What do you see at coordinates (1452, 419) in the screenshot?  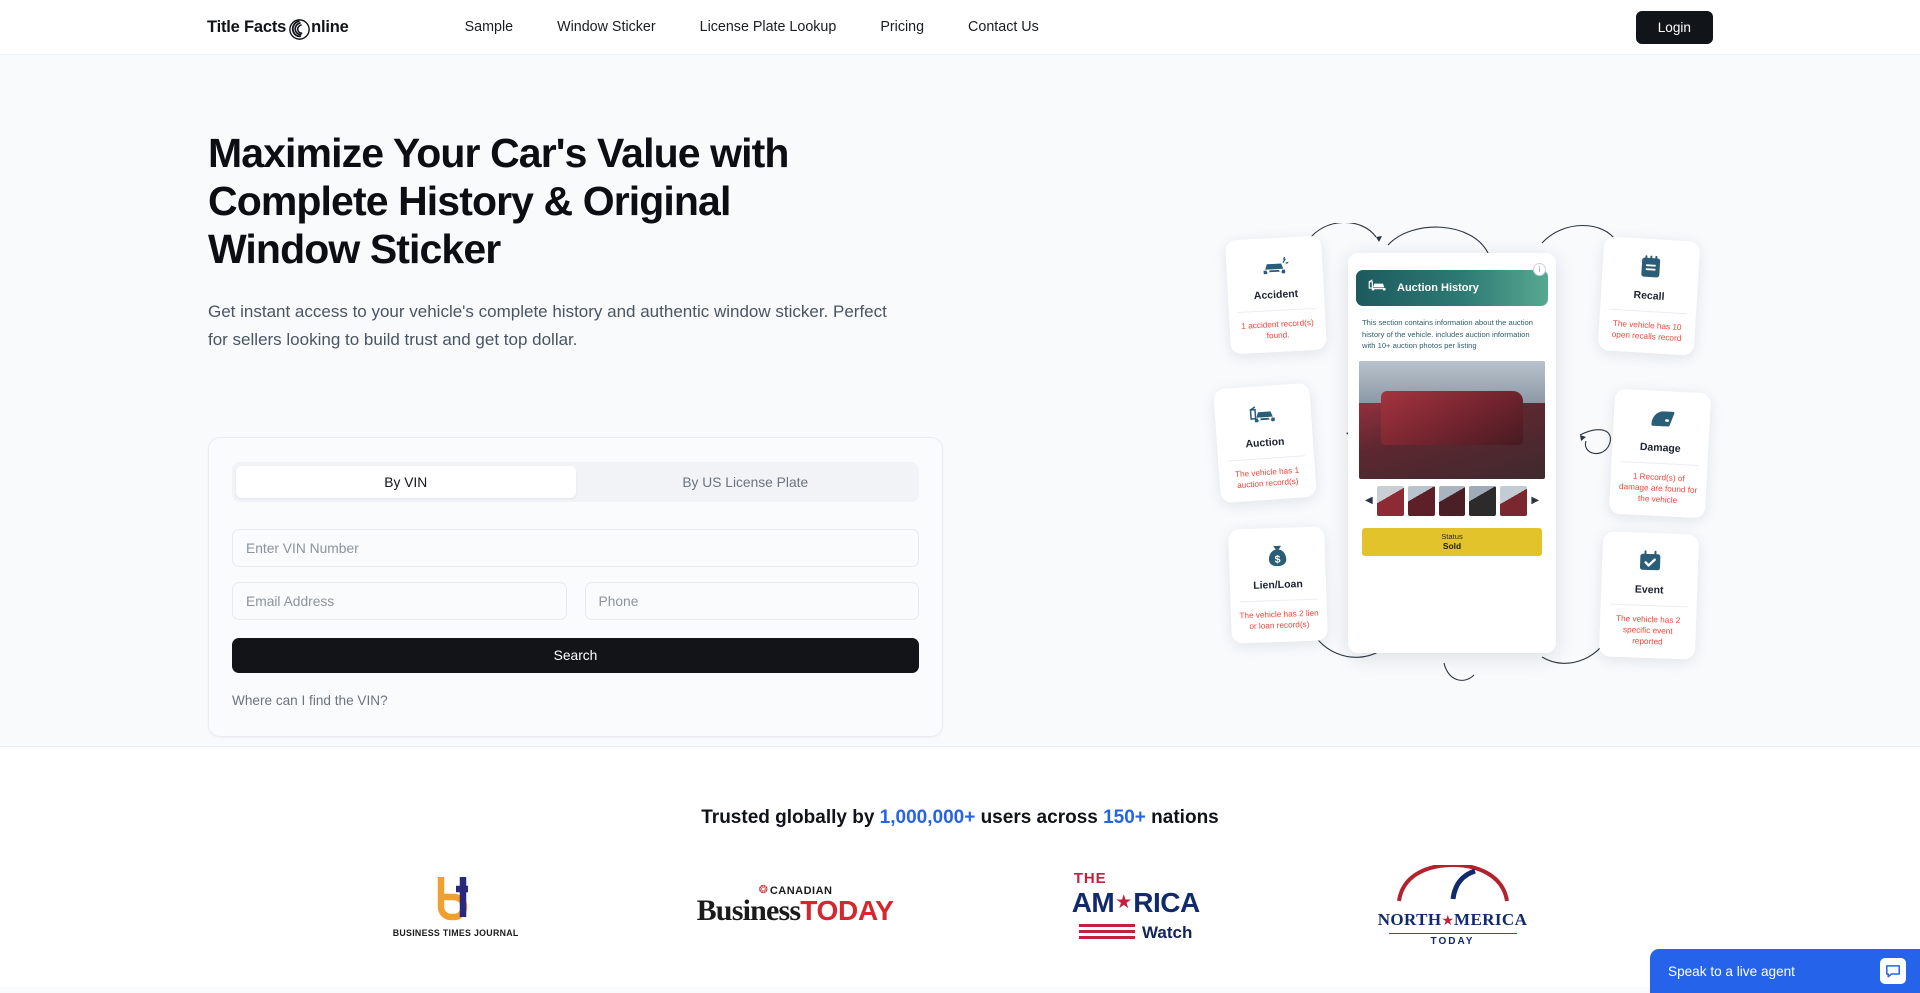 I see `vehicle-photo` at bounding box center [1452, 419].